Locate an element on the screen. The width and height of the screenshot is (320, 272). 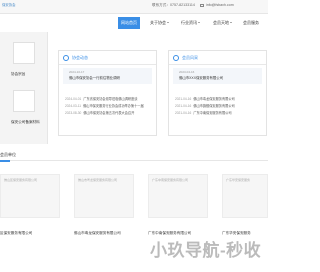
member-panel-title: 会员风采 is located at coordinates (190, 58).